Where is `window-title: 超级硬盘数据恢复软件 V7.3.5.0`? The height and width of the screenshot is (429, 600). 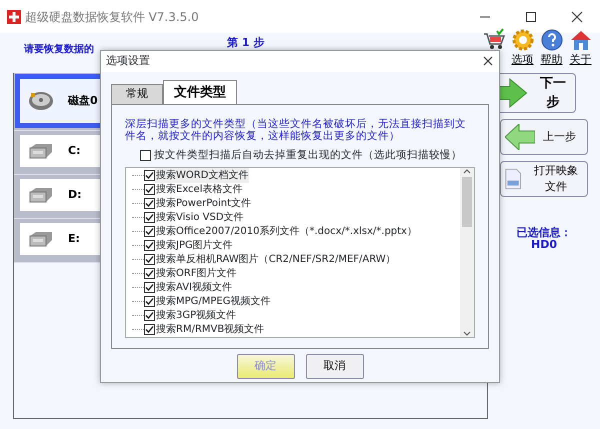 window-title: 超级硬盘数据恢复软件 V7.3.5.0 is located at coordinates (111, 17).